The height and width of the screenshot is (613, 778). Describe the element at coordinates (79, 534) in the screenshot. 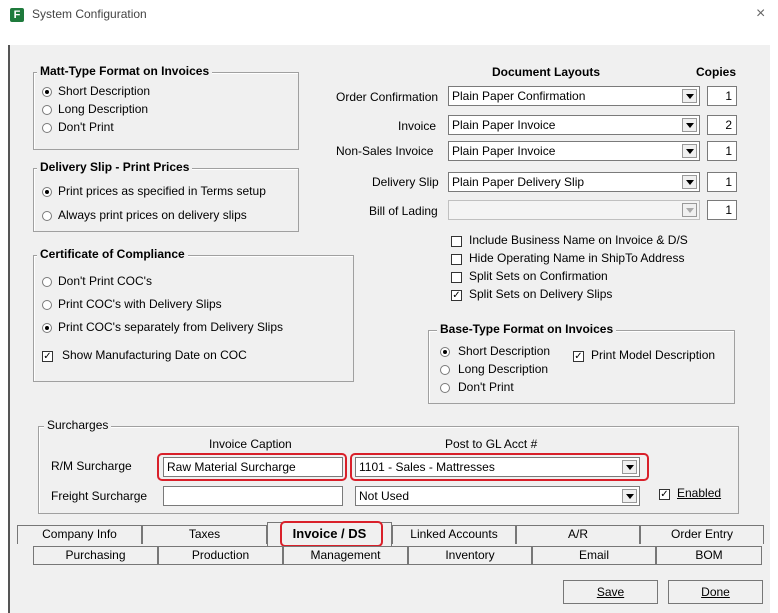

I see `tab-company-info: Company Info` at that location.